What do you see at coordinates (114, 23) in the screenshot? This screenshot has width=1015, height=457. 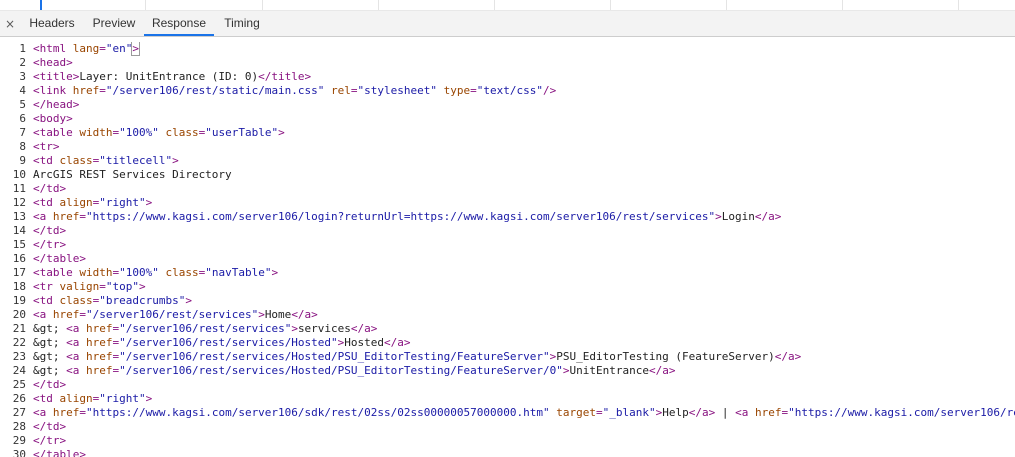 I see `tab-preview: Preview` at bounding box center [114, 23].